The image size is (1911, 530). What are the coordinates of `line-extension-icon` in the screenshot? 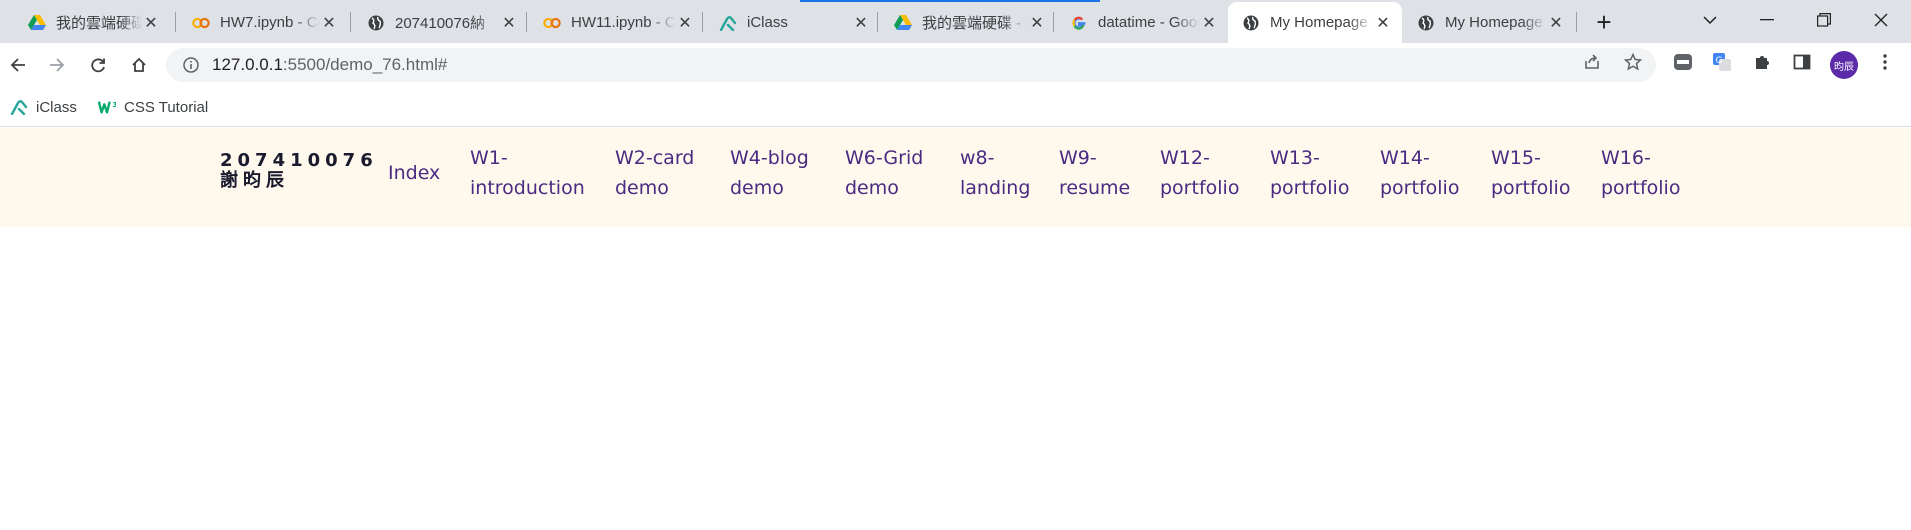 It's located at (1683, 62).